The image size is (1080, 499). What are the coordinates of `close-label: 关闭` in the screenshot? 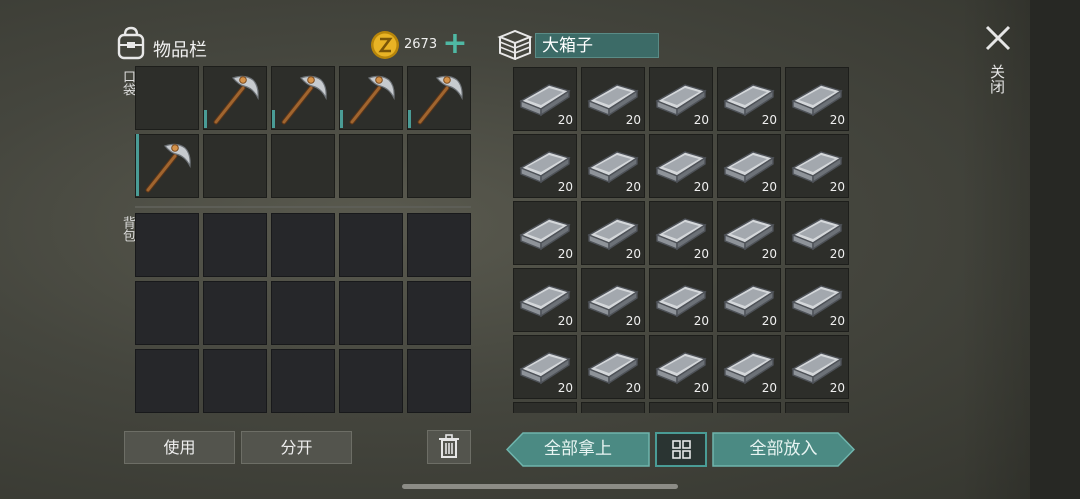 It's located at (997, 79).